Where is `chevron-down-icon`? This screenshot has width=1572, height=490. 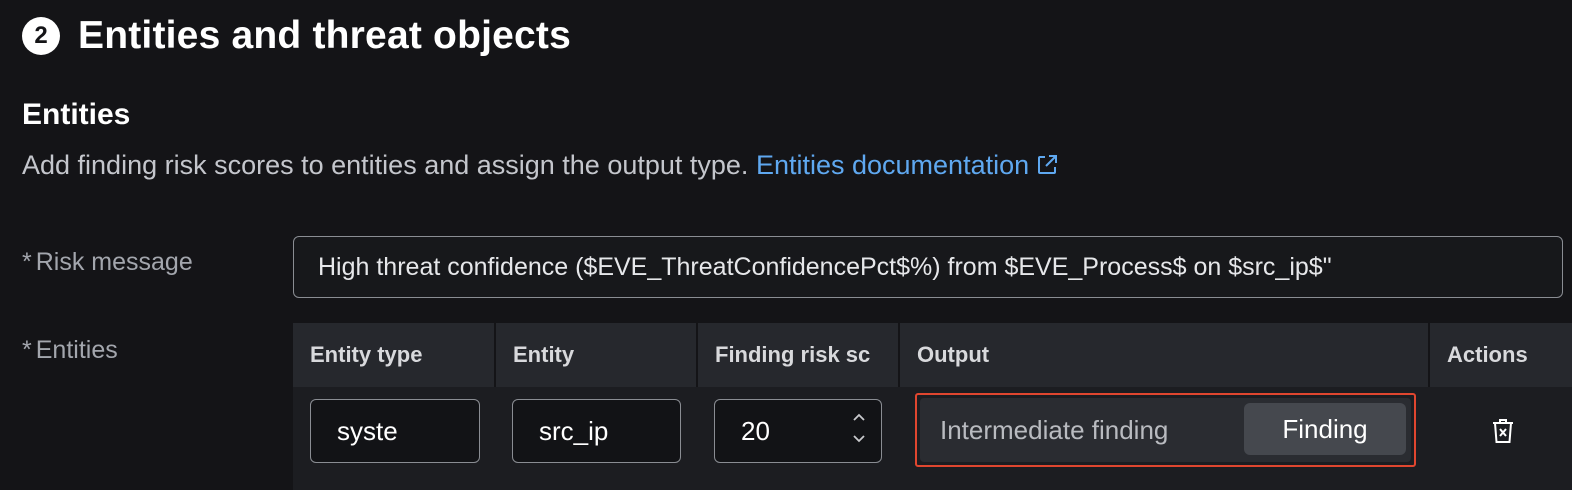 chevron-down-icon is located at coordinates (859, 439).